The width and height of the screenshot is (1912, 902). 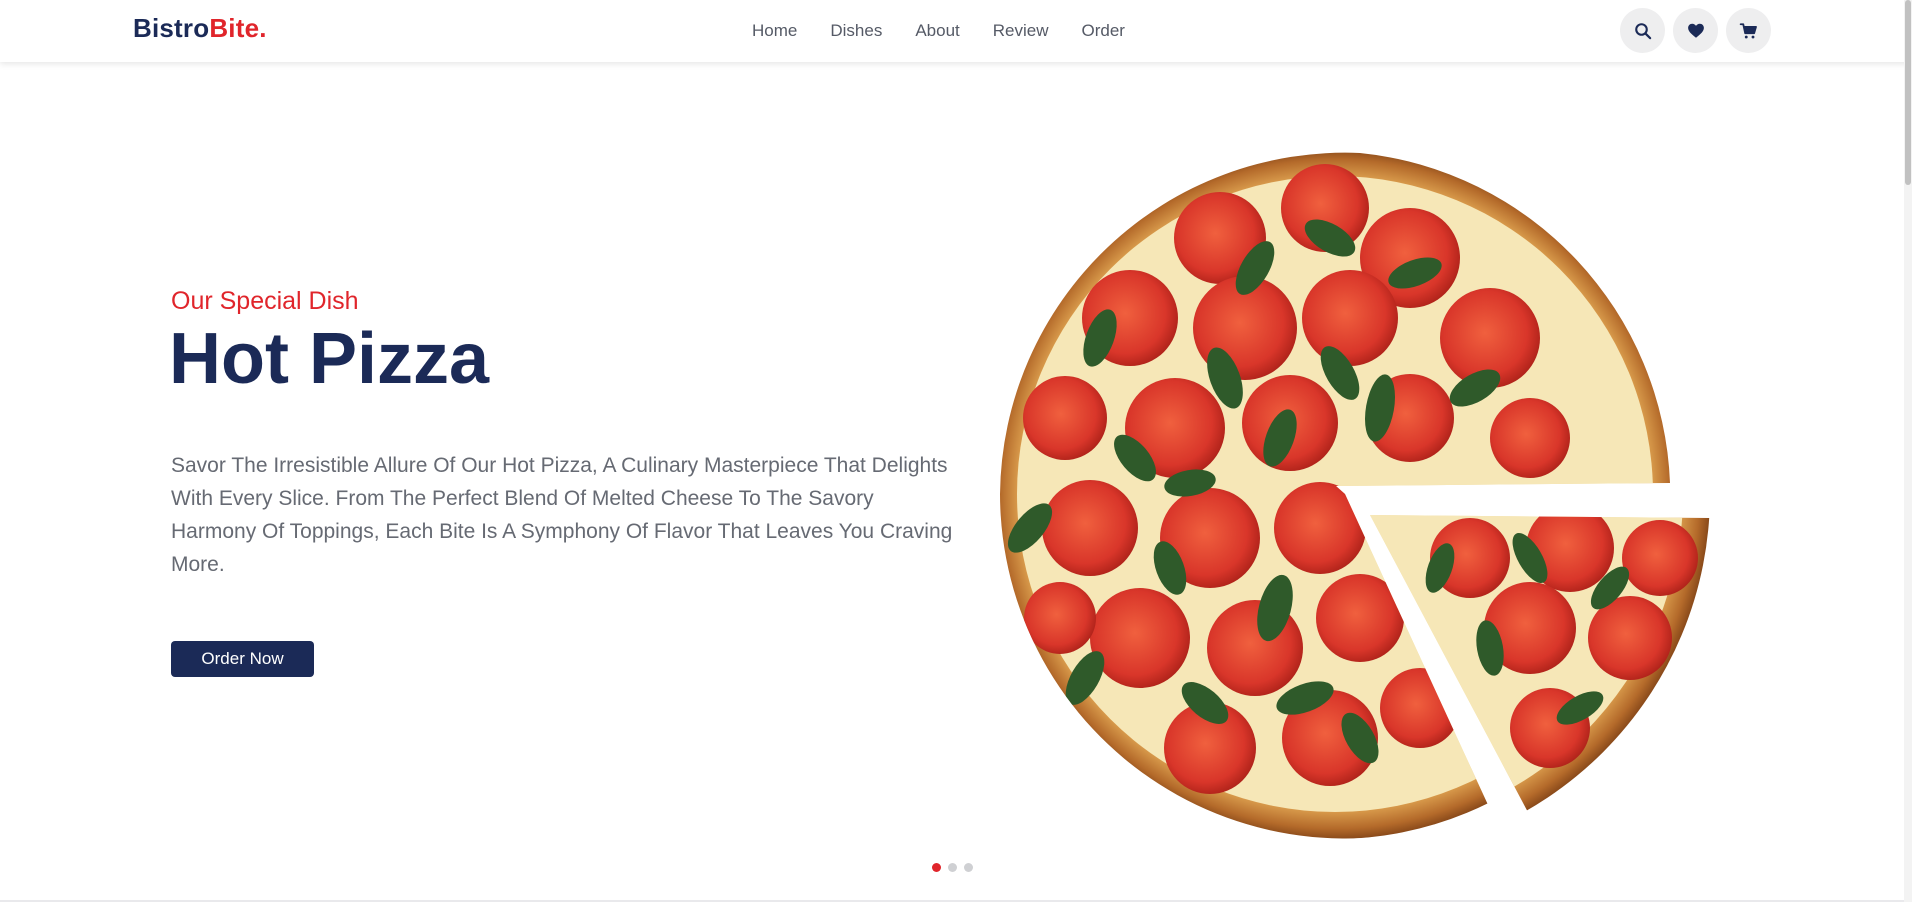 I want to click on nav-link-review: Review, so click(x=1021, y=31).